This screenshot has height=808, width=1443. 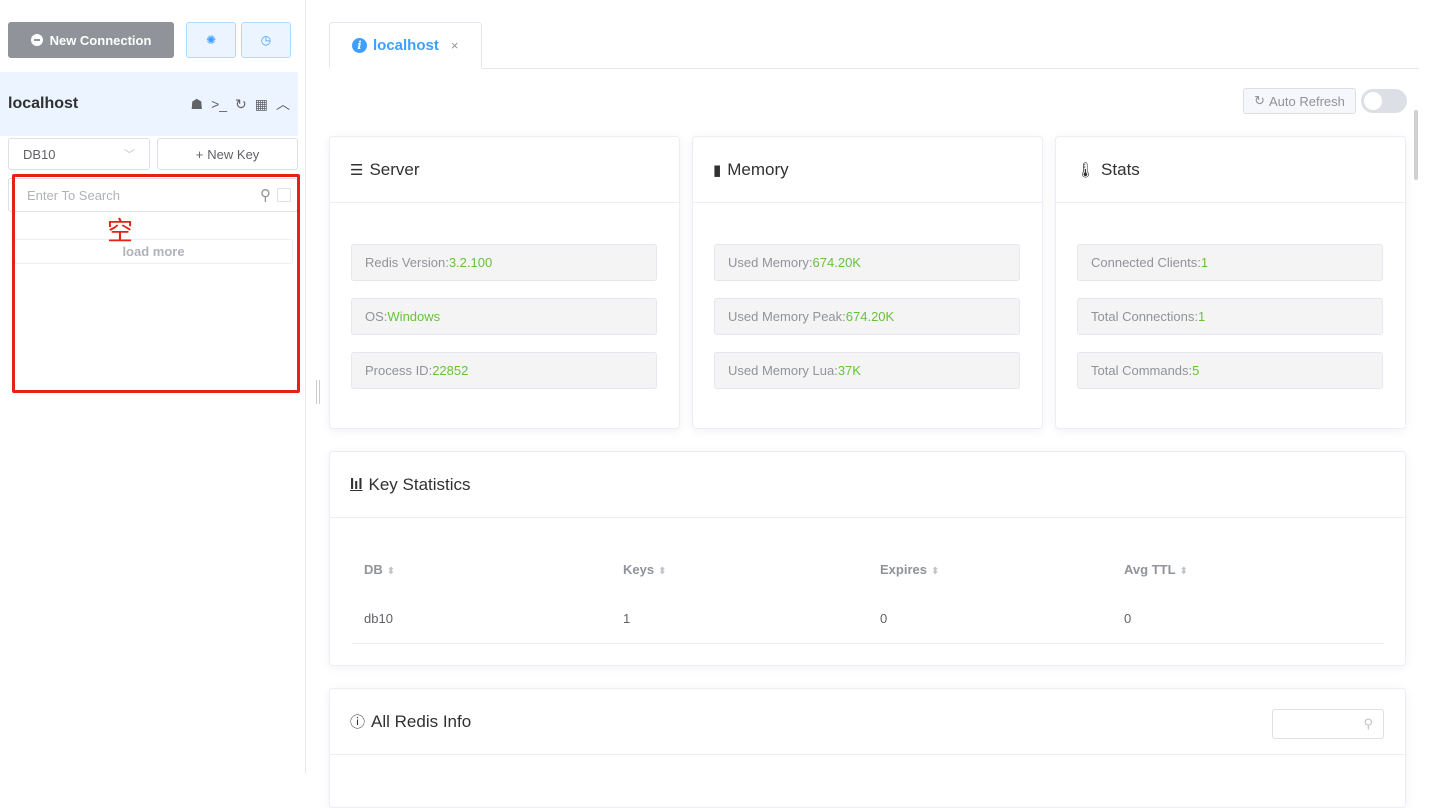 What do you see at coordinates (849, 370) in the screenshot?
I see `stat-value: 37K` at bounding box center [849, 370].